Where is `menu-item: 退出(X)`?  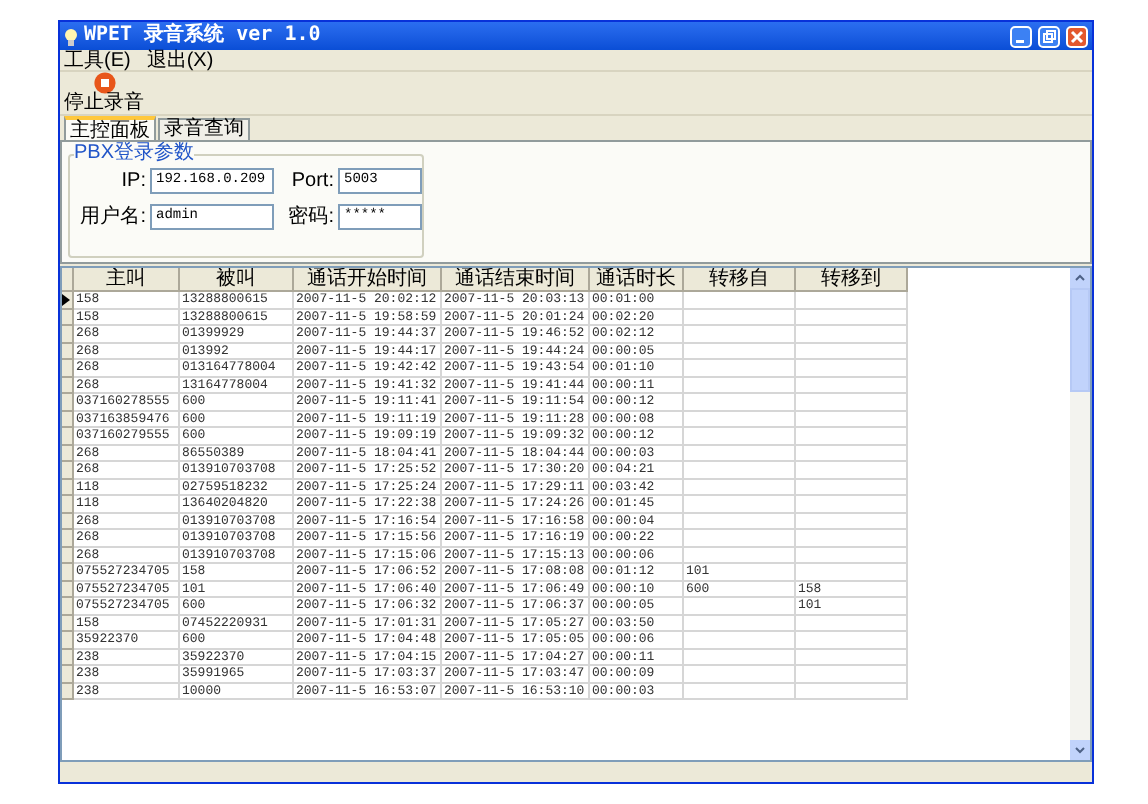
menu-item: 退出(X) is located at coordinates (180, 60).